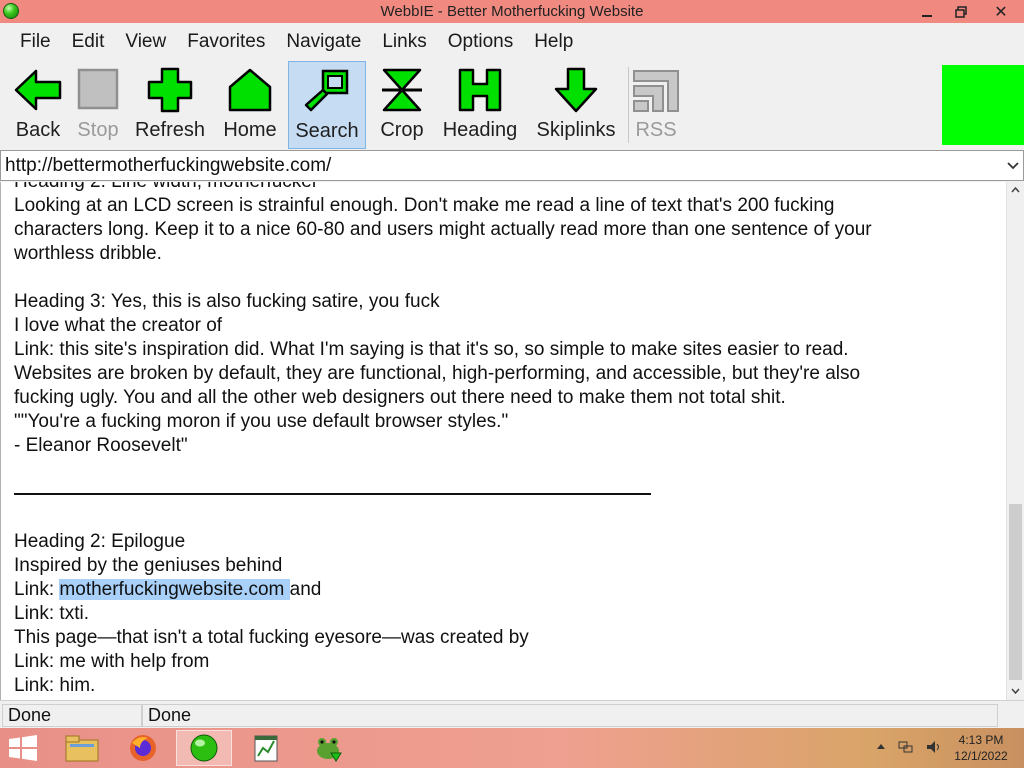  Describe the element at coordinates (881, 748) in the screenshot. I see `tray-expand-icon` at that location.